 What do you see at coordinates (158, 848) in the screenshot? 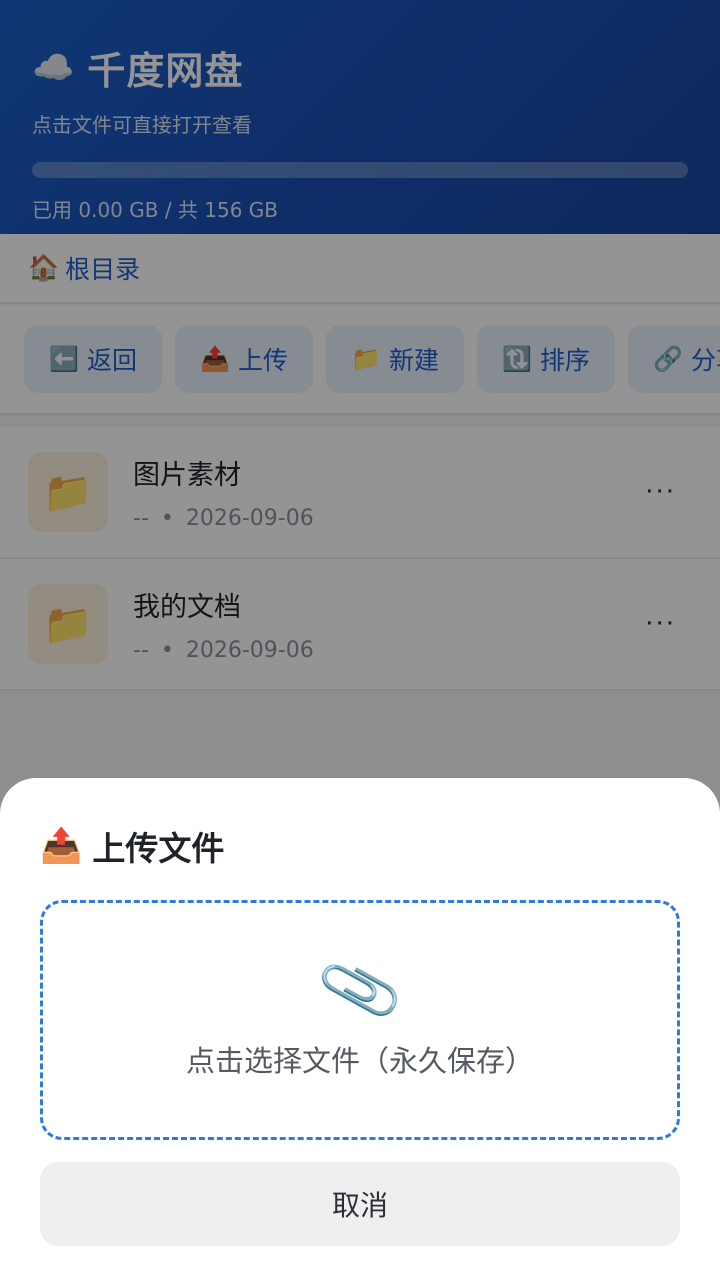
I see `upload-sheet-title-text: 上传文件` at bounding box center [158, 848].